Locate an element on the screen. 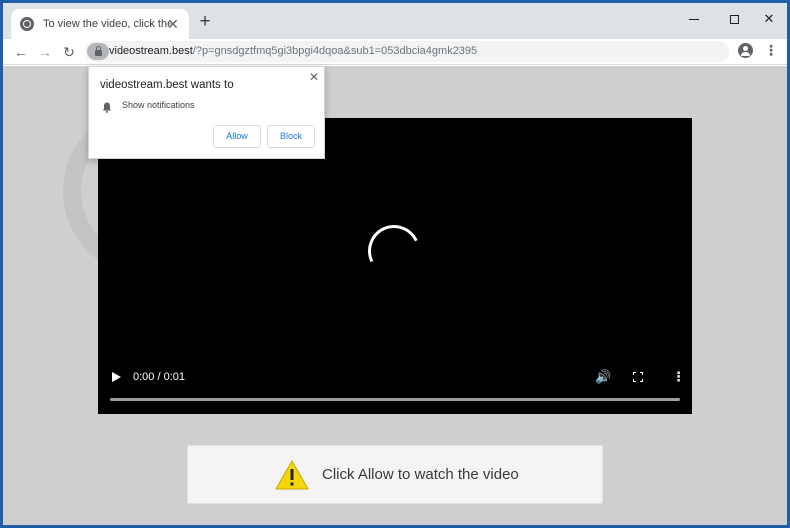 The height and width of the screenshot is (528, 790). profile-avatar-icon is located at coordinates (745, 50).